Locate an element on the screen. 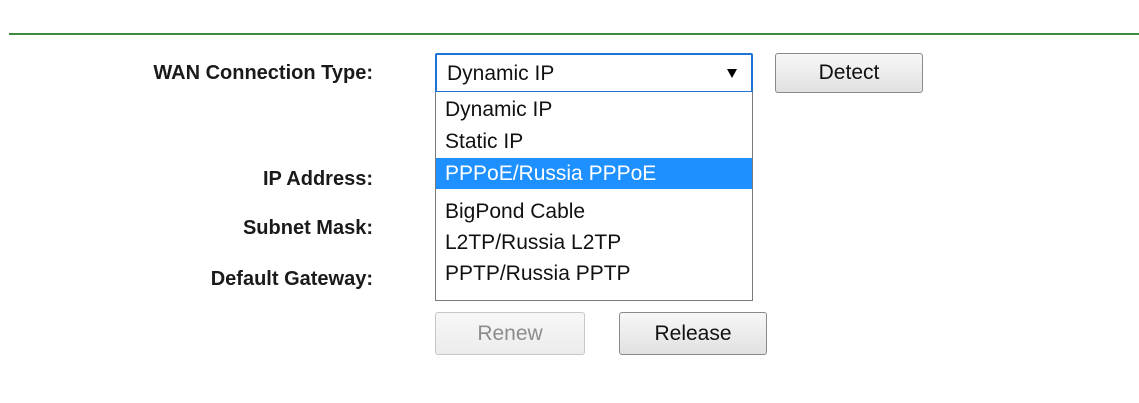  chevron-down-icon is located at coordinates (732, 73).